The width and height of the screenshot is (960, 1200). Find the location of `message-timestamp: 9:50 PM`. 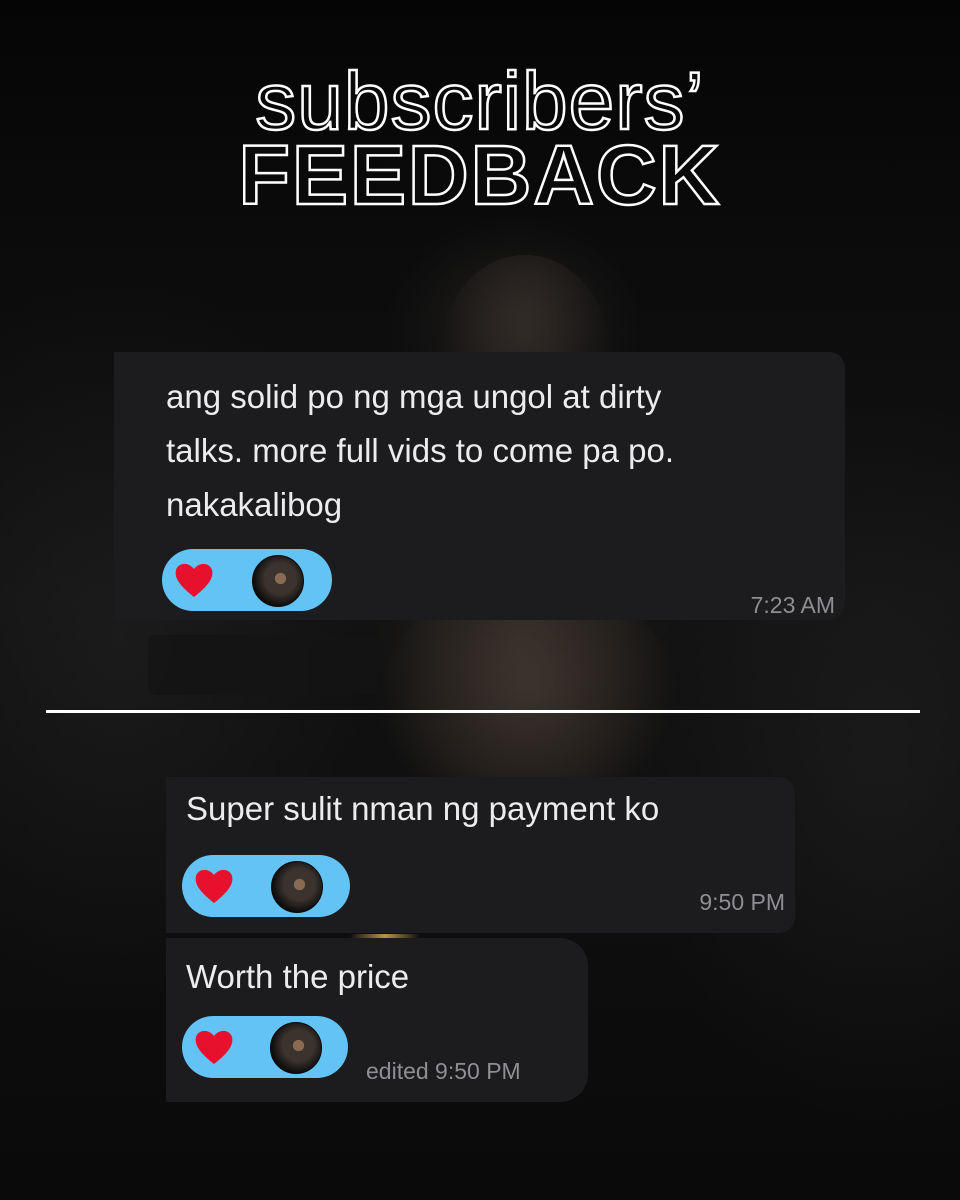

message-timestamp: 9:50 PM is located at coordinates (742, 902).